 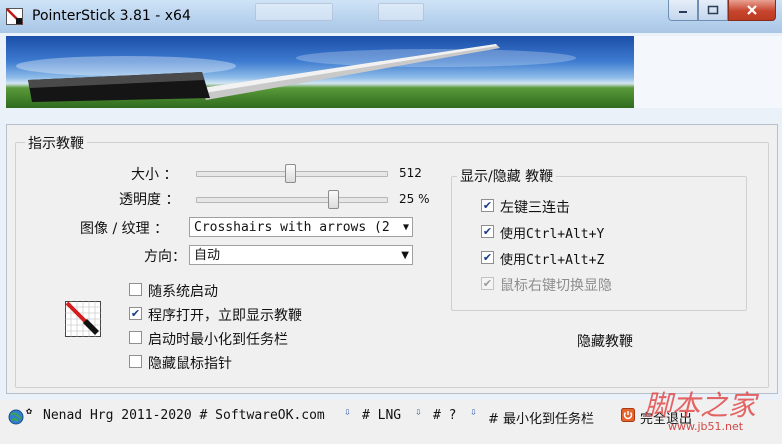 What do you see at coordinates (487, 257) in the screenshot?
I see `ctrl-alt-z-checkbox: ✔` at bounding box center [487, 257].